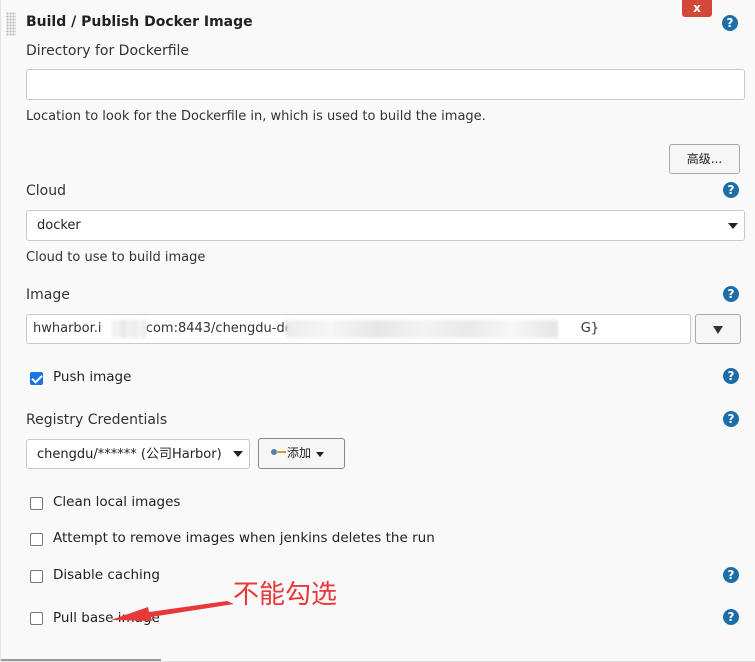  I want to click on push-image-help-icon: ?, so click(731, 376).